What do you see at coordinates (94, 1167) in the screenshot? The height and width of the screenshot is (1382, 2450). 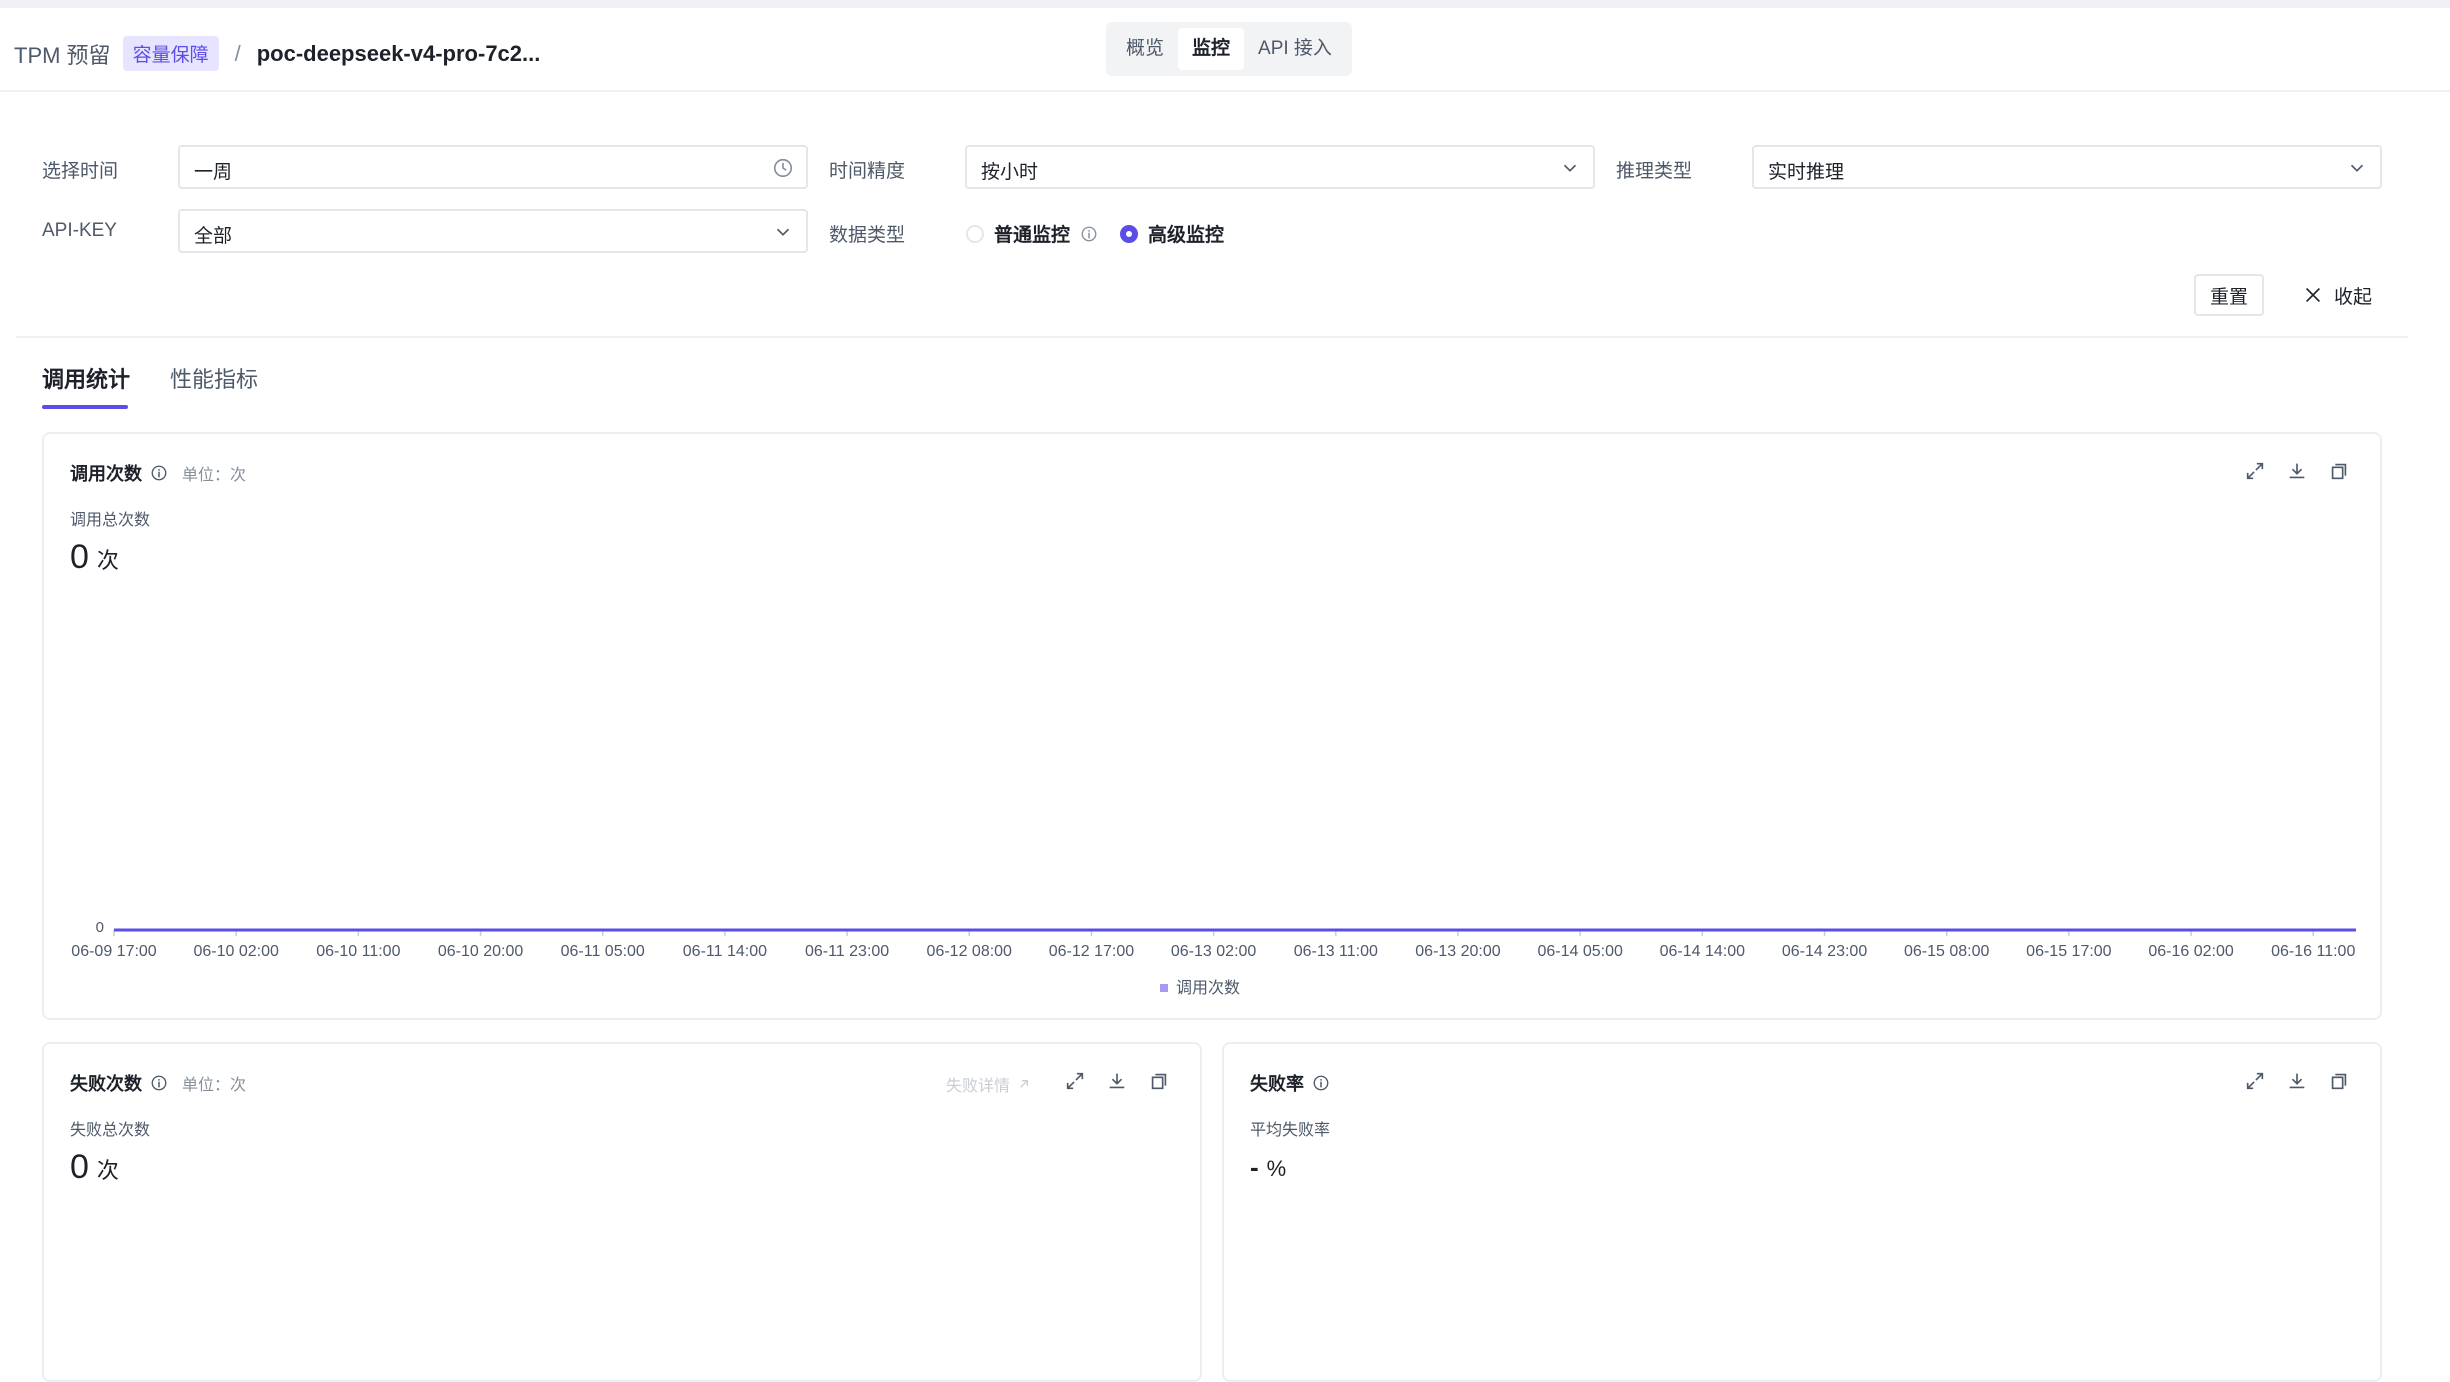 I see `failures-total: 0次` at bounding box center [94, 1167].